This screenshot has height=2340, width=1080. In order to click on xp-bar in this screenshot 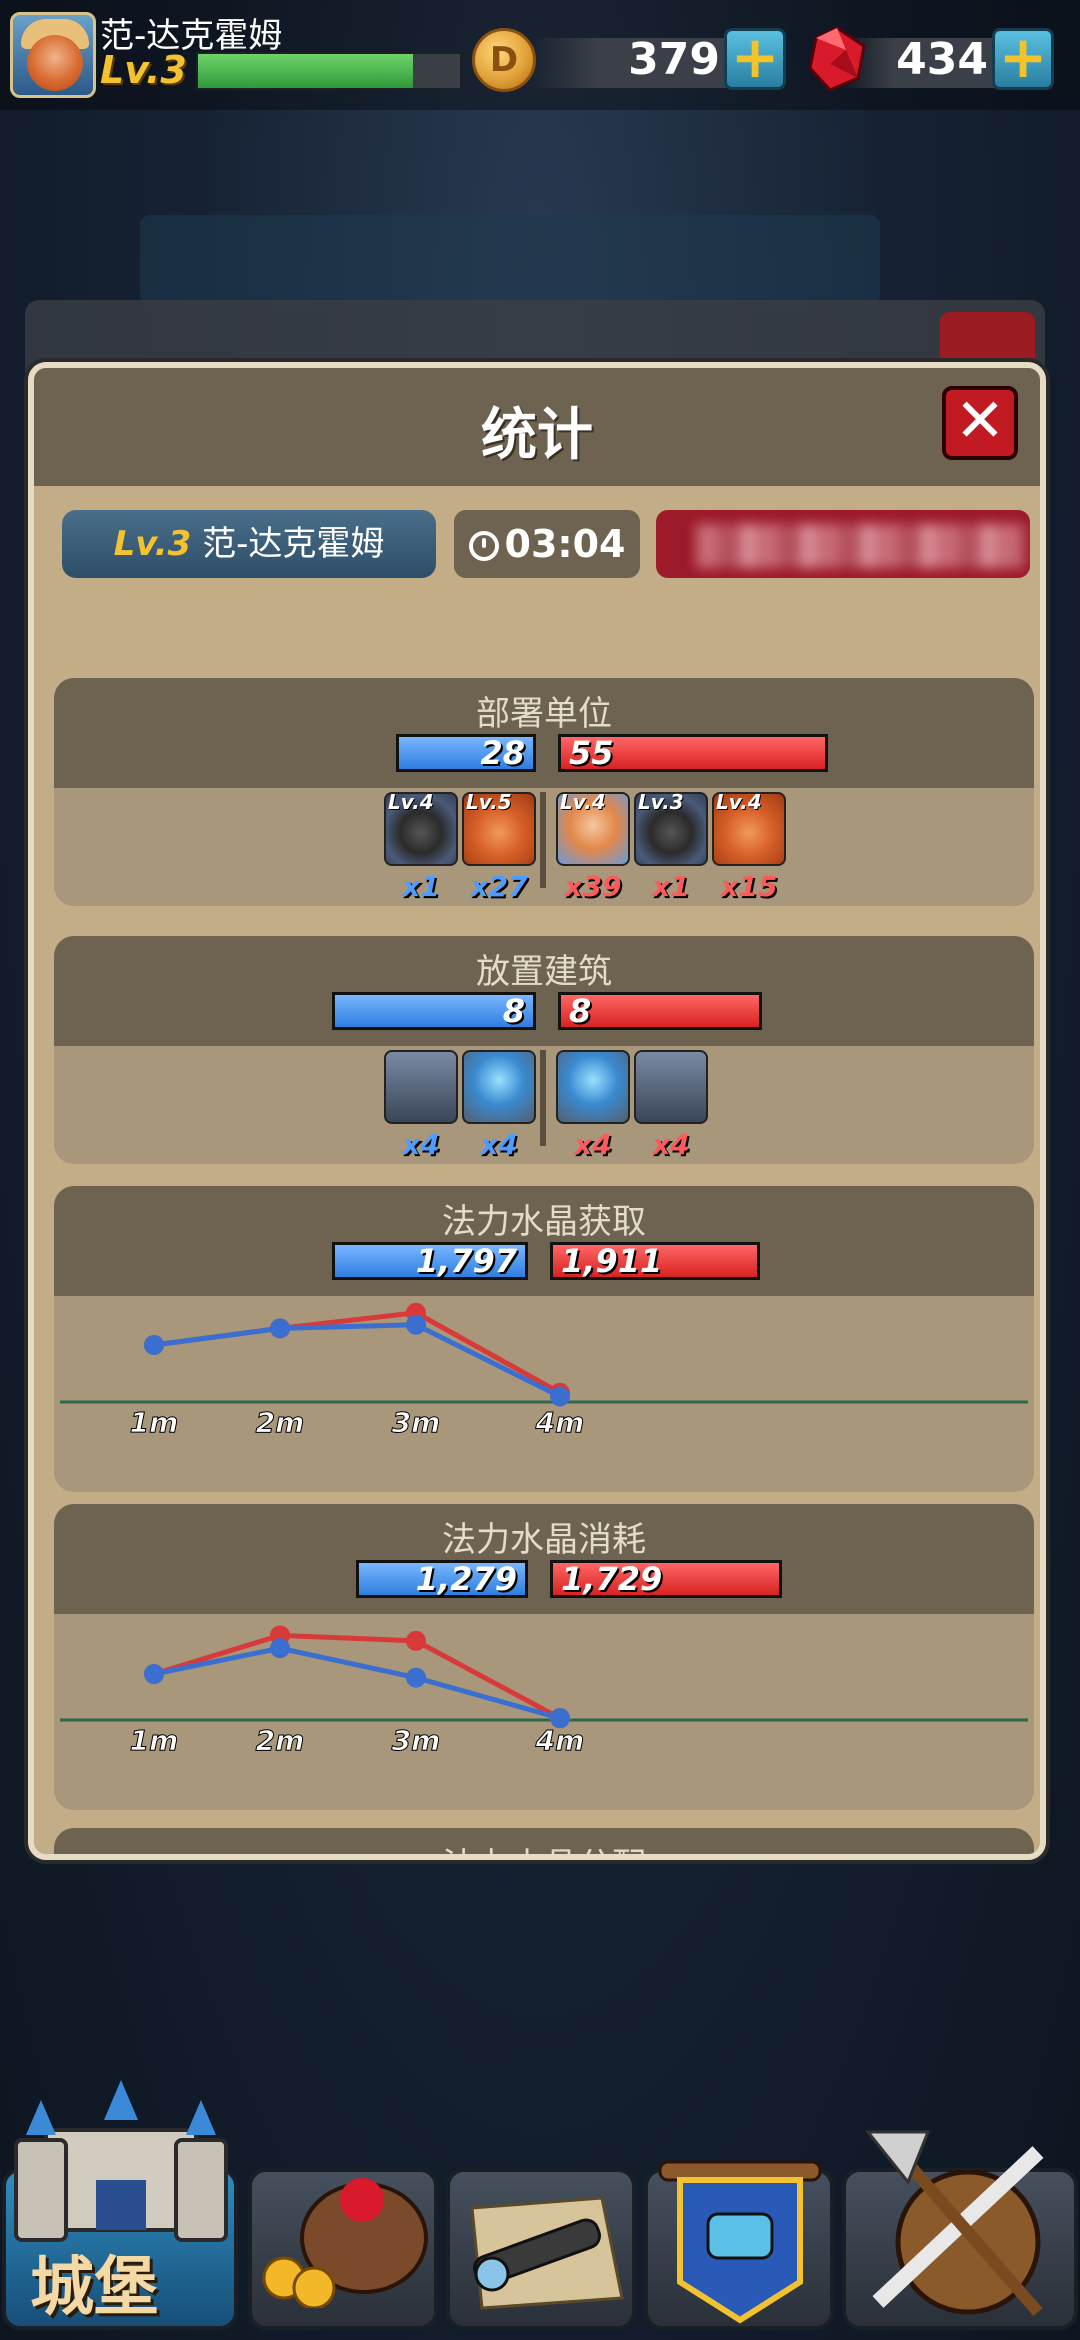, I will do `click(329, 71)`.